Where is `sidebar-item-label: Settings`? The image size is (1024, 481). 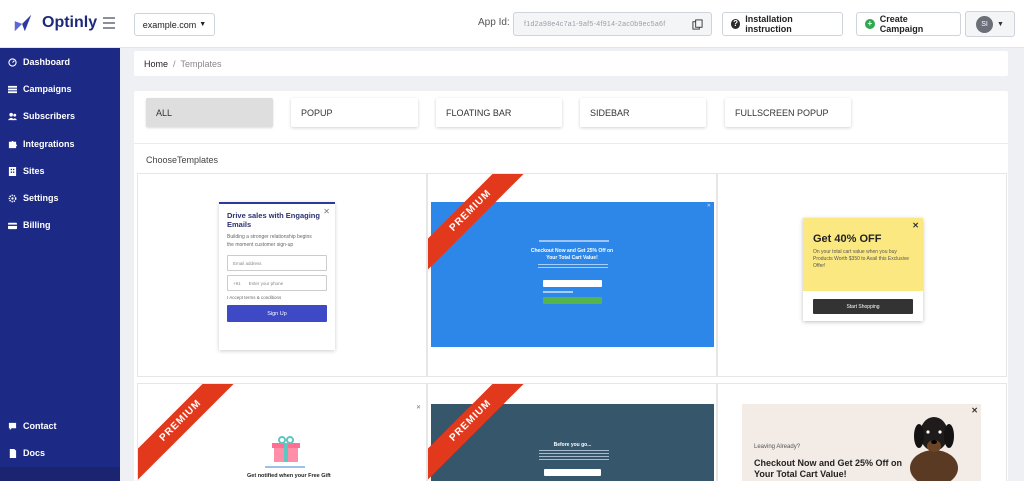 sidebar-item-label: Settings is located at coordinates (41, 198).